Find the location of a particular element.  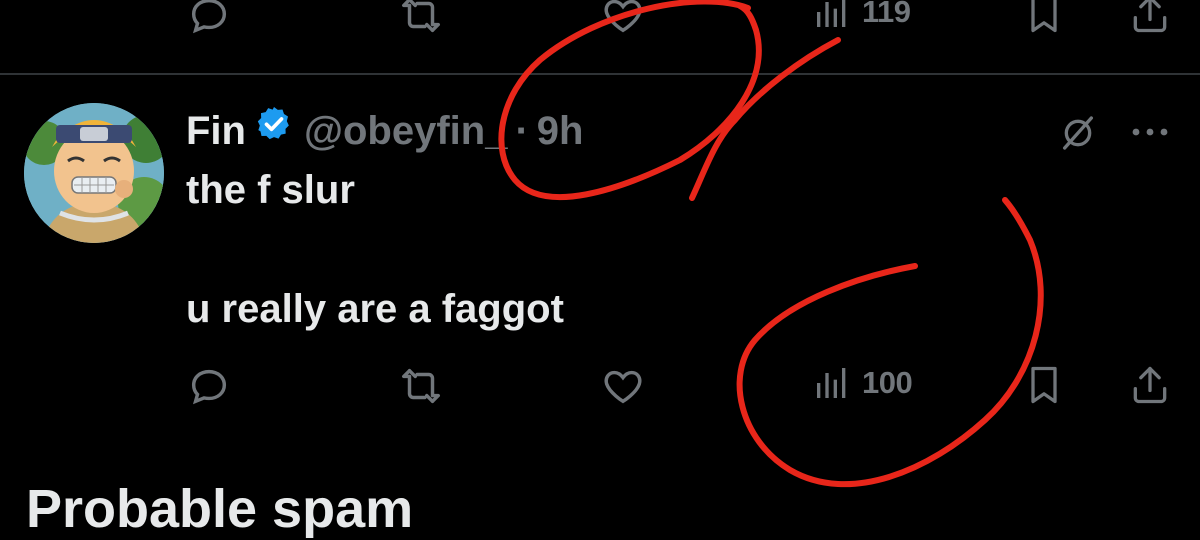

annotation-circle-views is located at coordinates (890, 342).